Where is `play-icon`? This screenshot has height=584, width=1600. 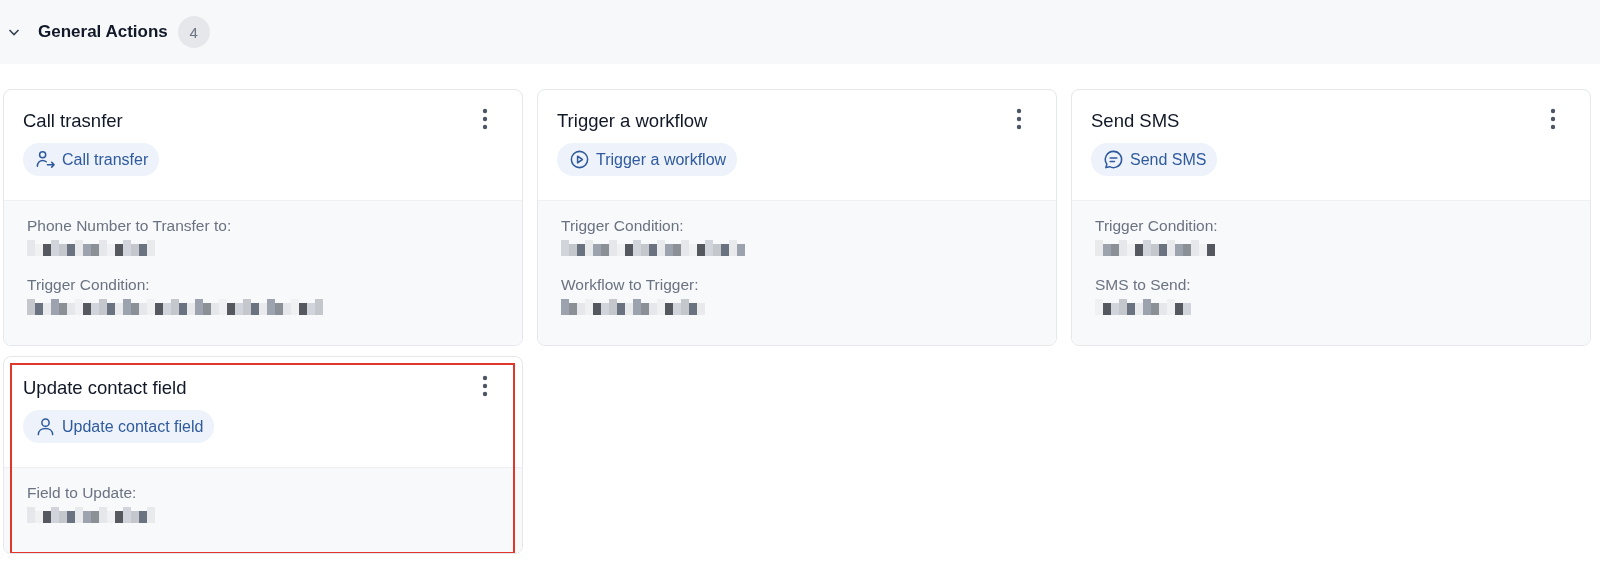
play-icon is located at coordinates (579, 159).